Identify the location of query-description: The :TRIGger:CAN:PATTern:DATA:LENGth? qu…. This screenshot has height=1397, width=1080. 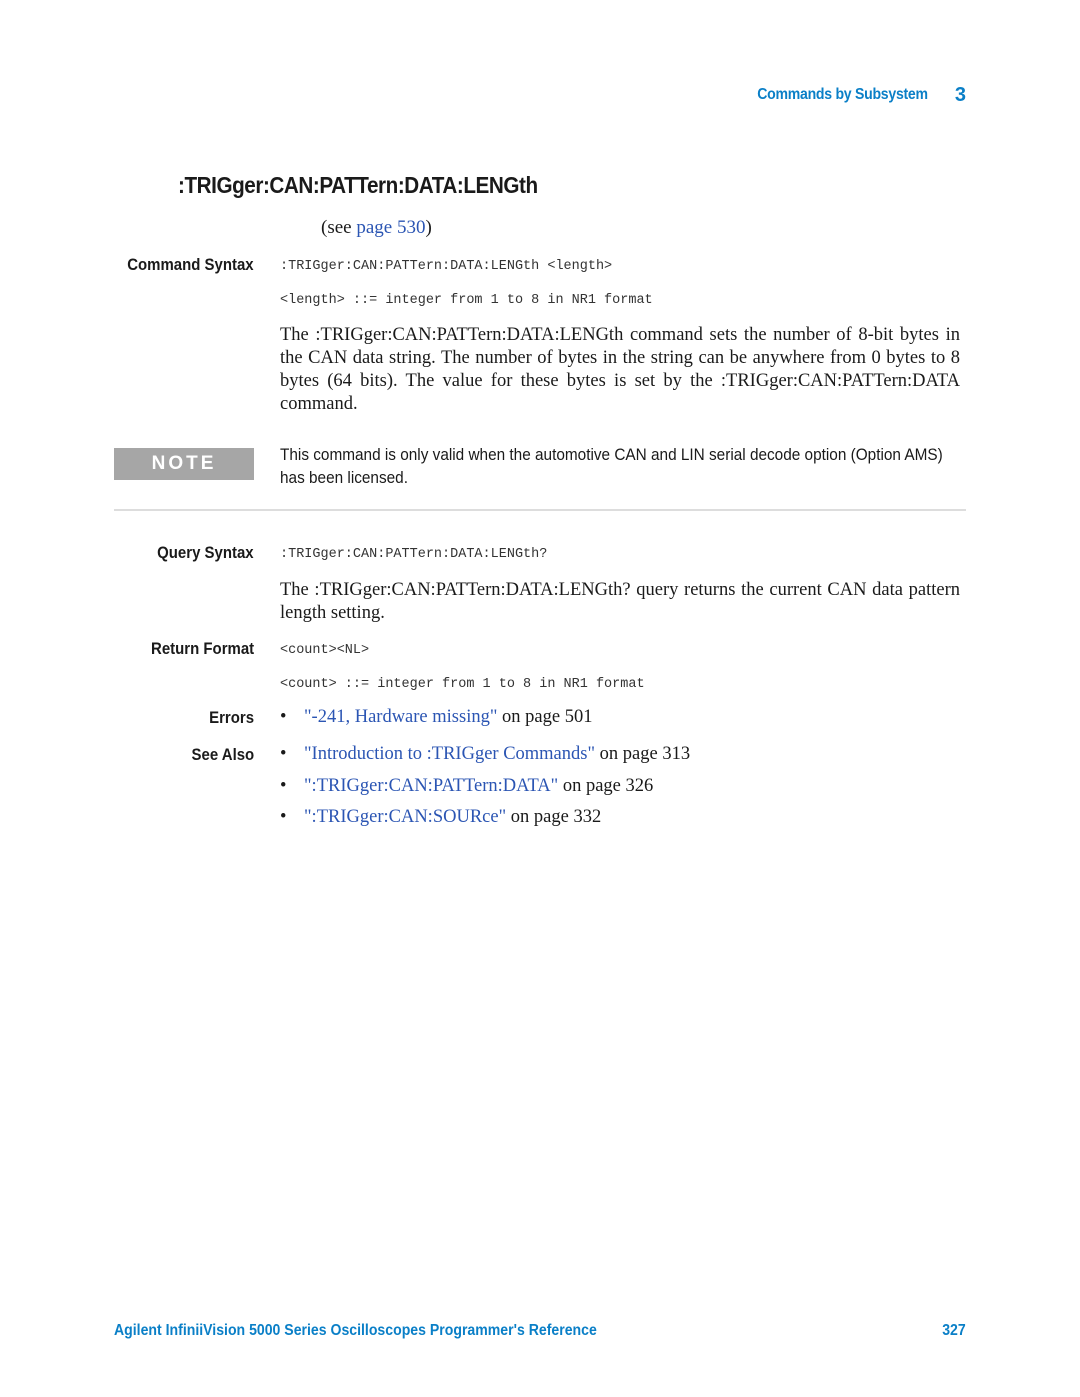
(620, 601).